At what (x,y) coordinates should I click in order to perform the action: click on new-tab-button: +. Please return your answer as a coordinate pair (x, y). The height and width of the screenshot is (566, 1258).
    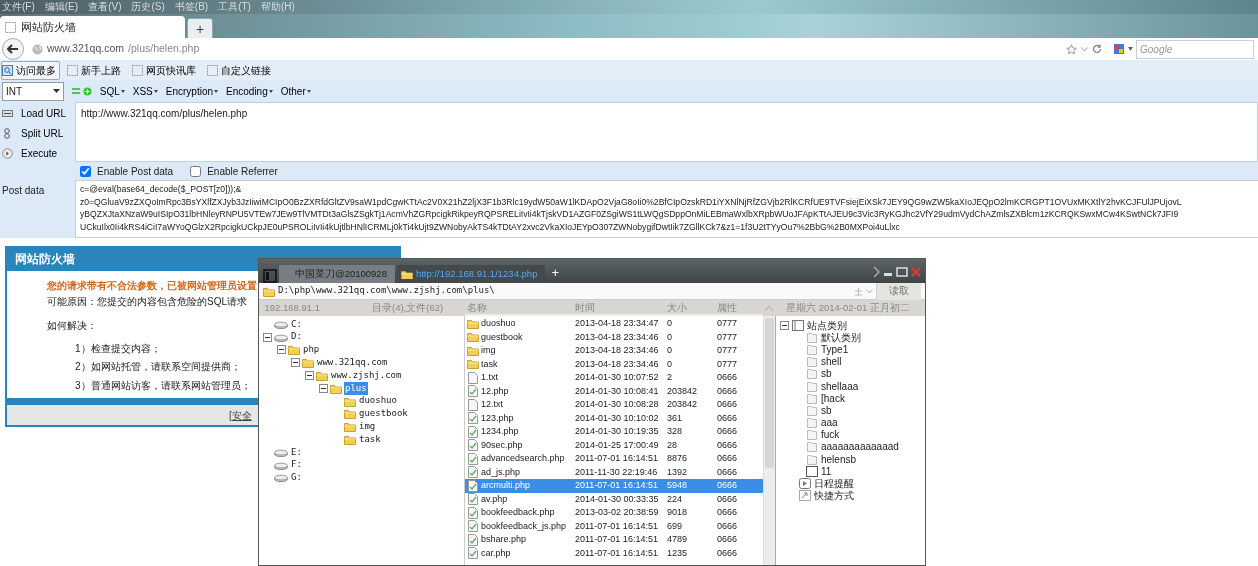
    Looking at the image, I should click on (200, 28).